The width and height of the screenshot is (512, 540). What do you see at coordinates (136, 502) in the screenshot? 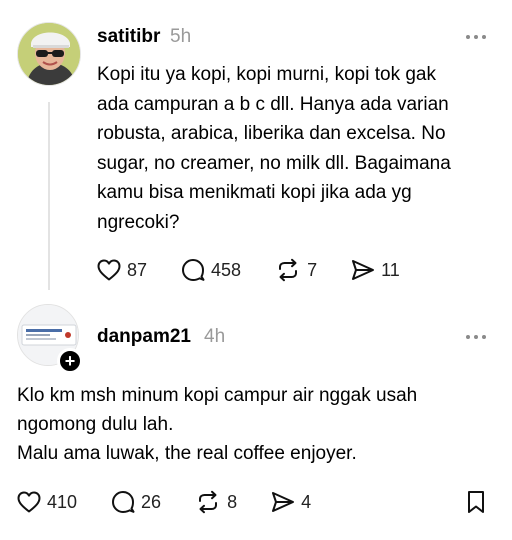
I see `reply-button: 26` at bounding box center [136, 502].